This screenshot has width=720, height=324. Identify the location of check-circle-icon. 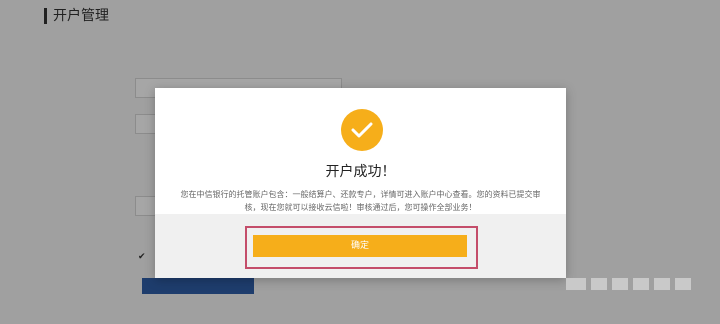
(362, 130).